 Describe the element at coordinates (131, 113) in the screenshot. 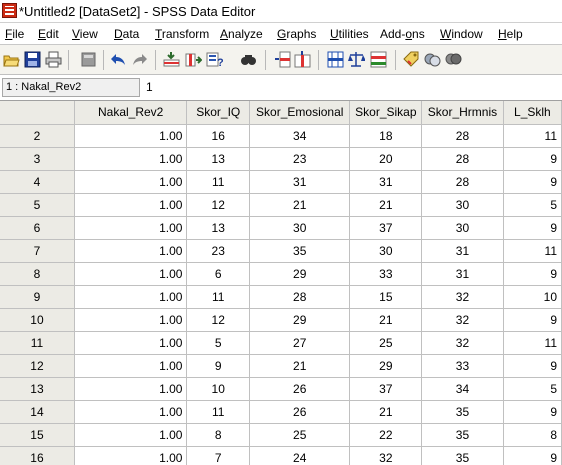

I see `column-header: Nakal_Rev2` at that location.